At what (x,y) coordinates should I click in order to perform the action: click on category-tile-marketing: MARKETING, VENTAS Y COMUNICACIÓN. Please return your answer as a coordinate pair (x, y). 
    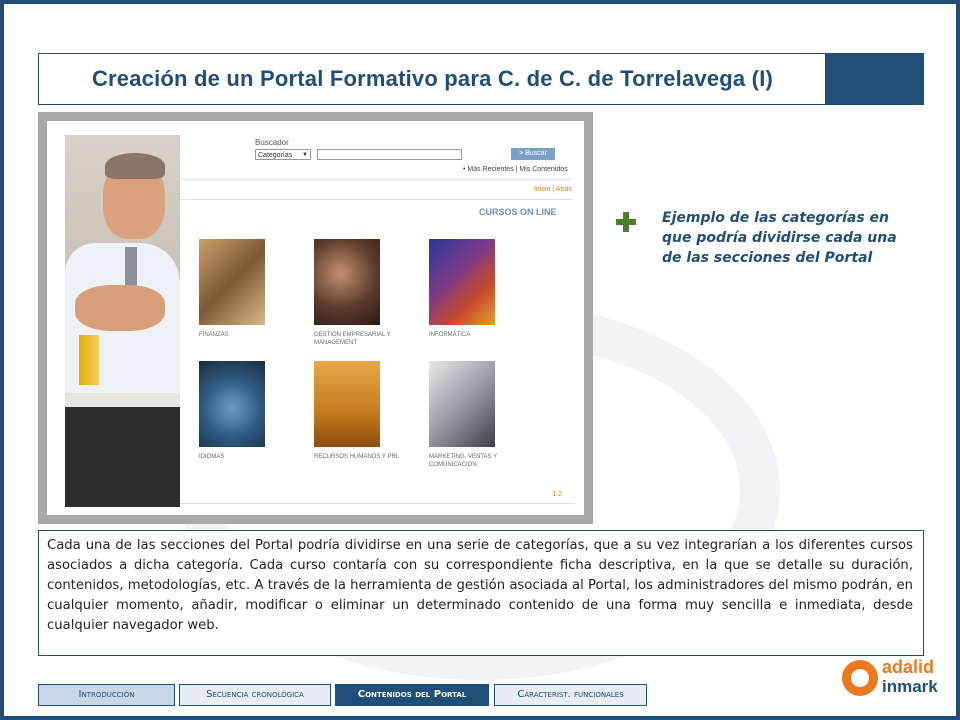
    Looking at the image, I should click on (463, 414).